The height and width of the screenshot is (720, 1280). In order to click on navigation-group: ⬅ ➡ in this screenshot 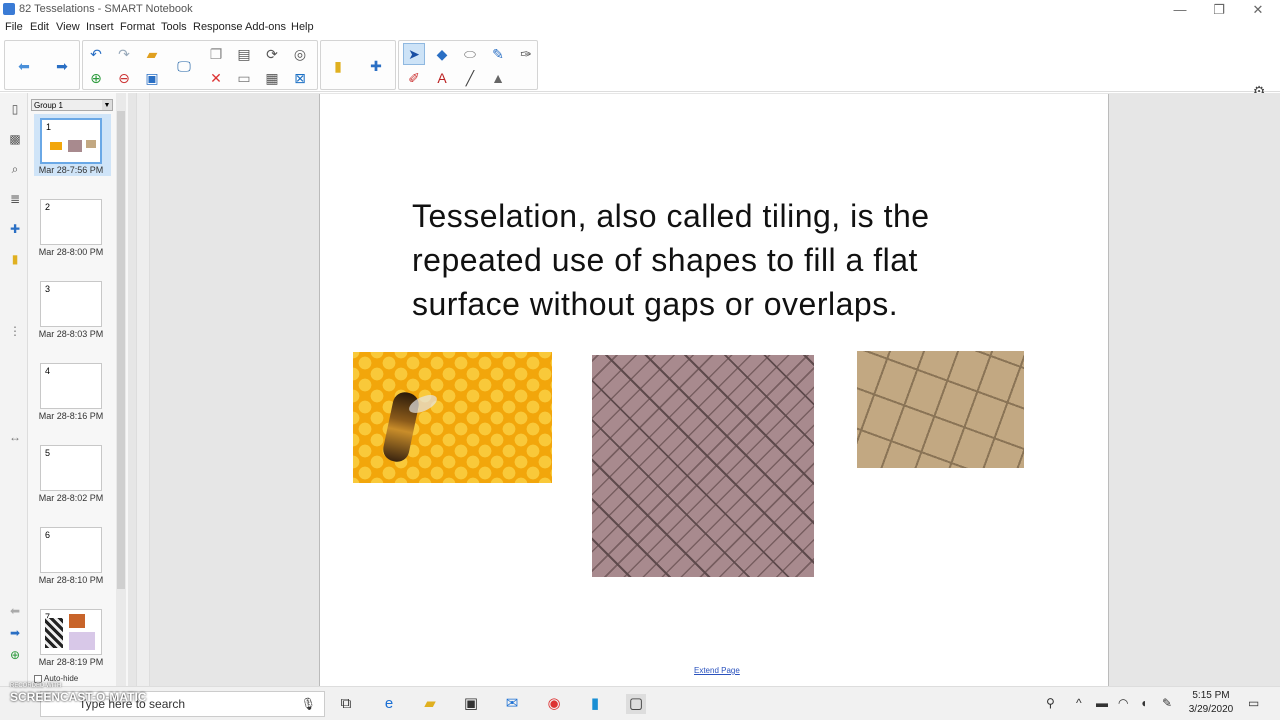, I will do `click(42, 65)`.